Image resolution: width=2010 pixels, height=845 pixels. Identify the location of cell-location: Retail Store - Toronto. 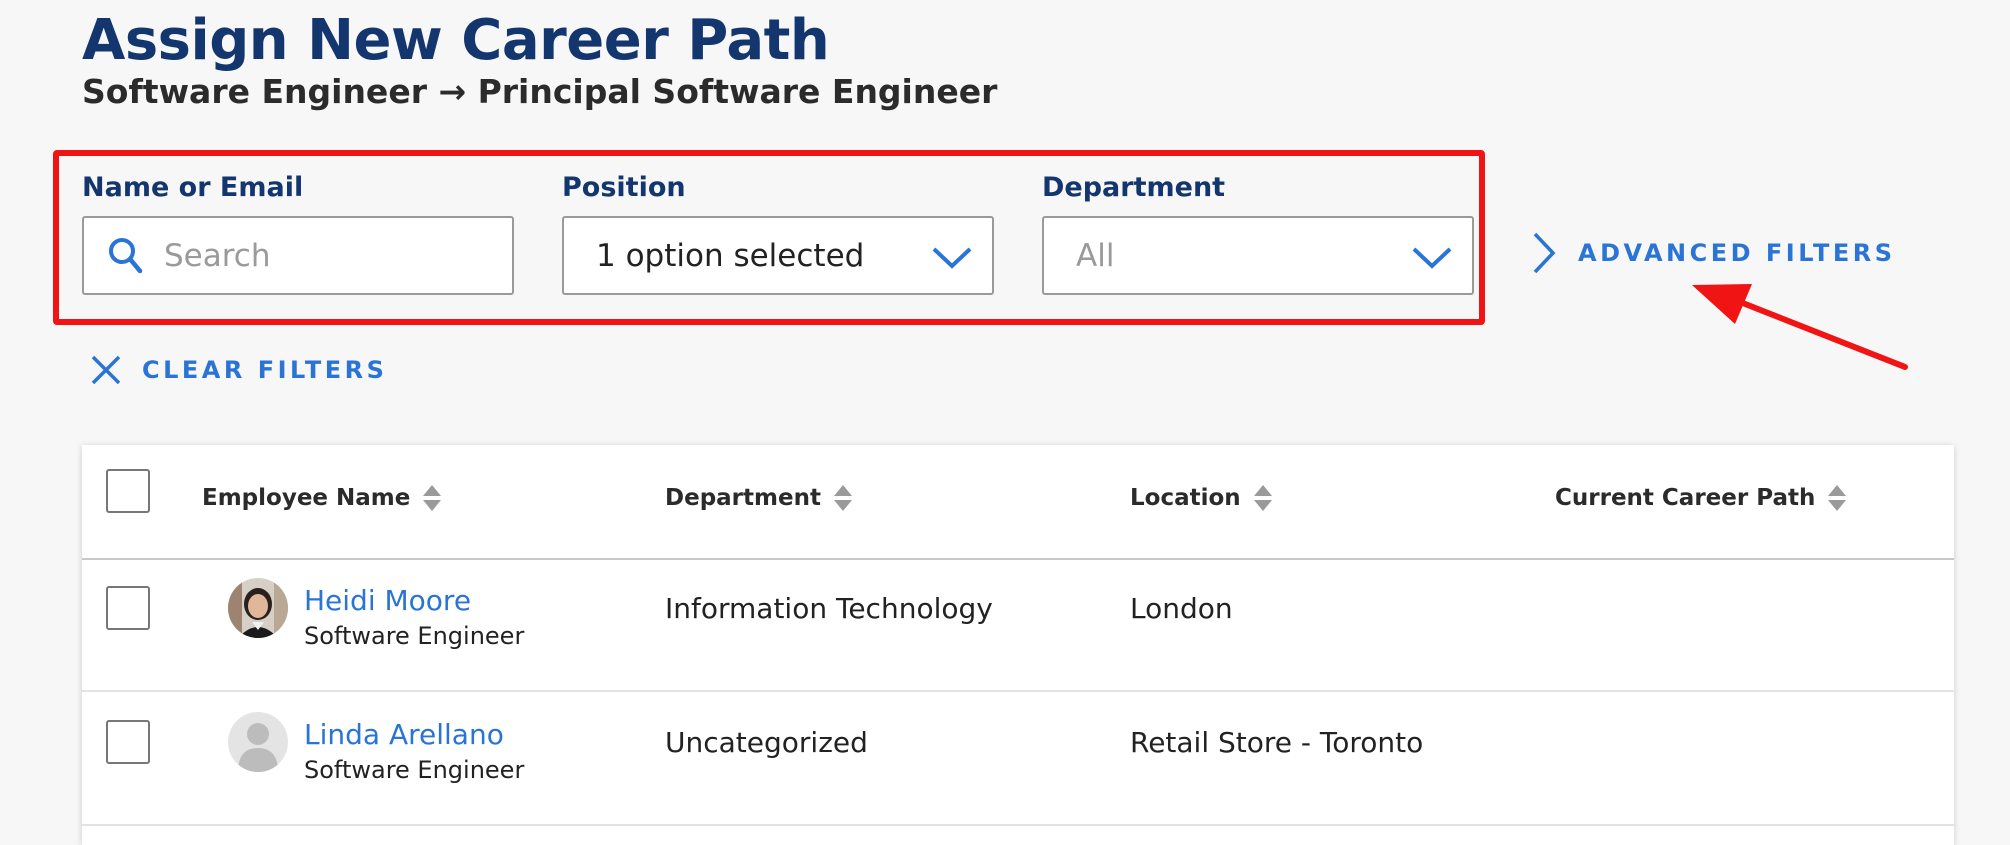
(1277, 742).